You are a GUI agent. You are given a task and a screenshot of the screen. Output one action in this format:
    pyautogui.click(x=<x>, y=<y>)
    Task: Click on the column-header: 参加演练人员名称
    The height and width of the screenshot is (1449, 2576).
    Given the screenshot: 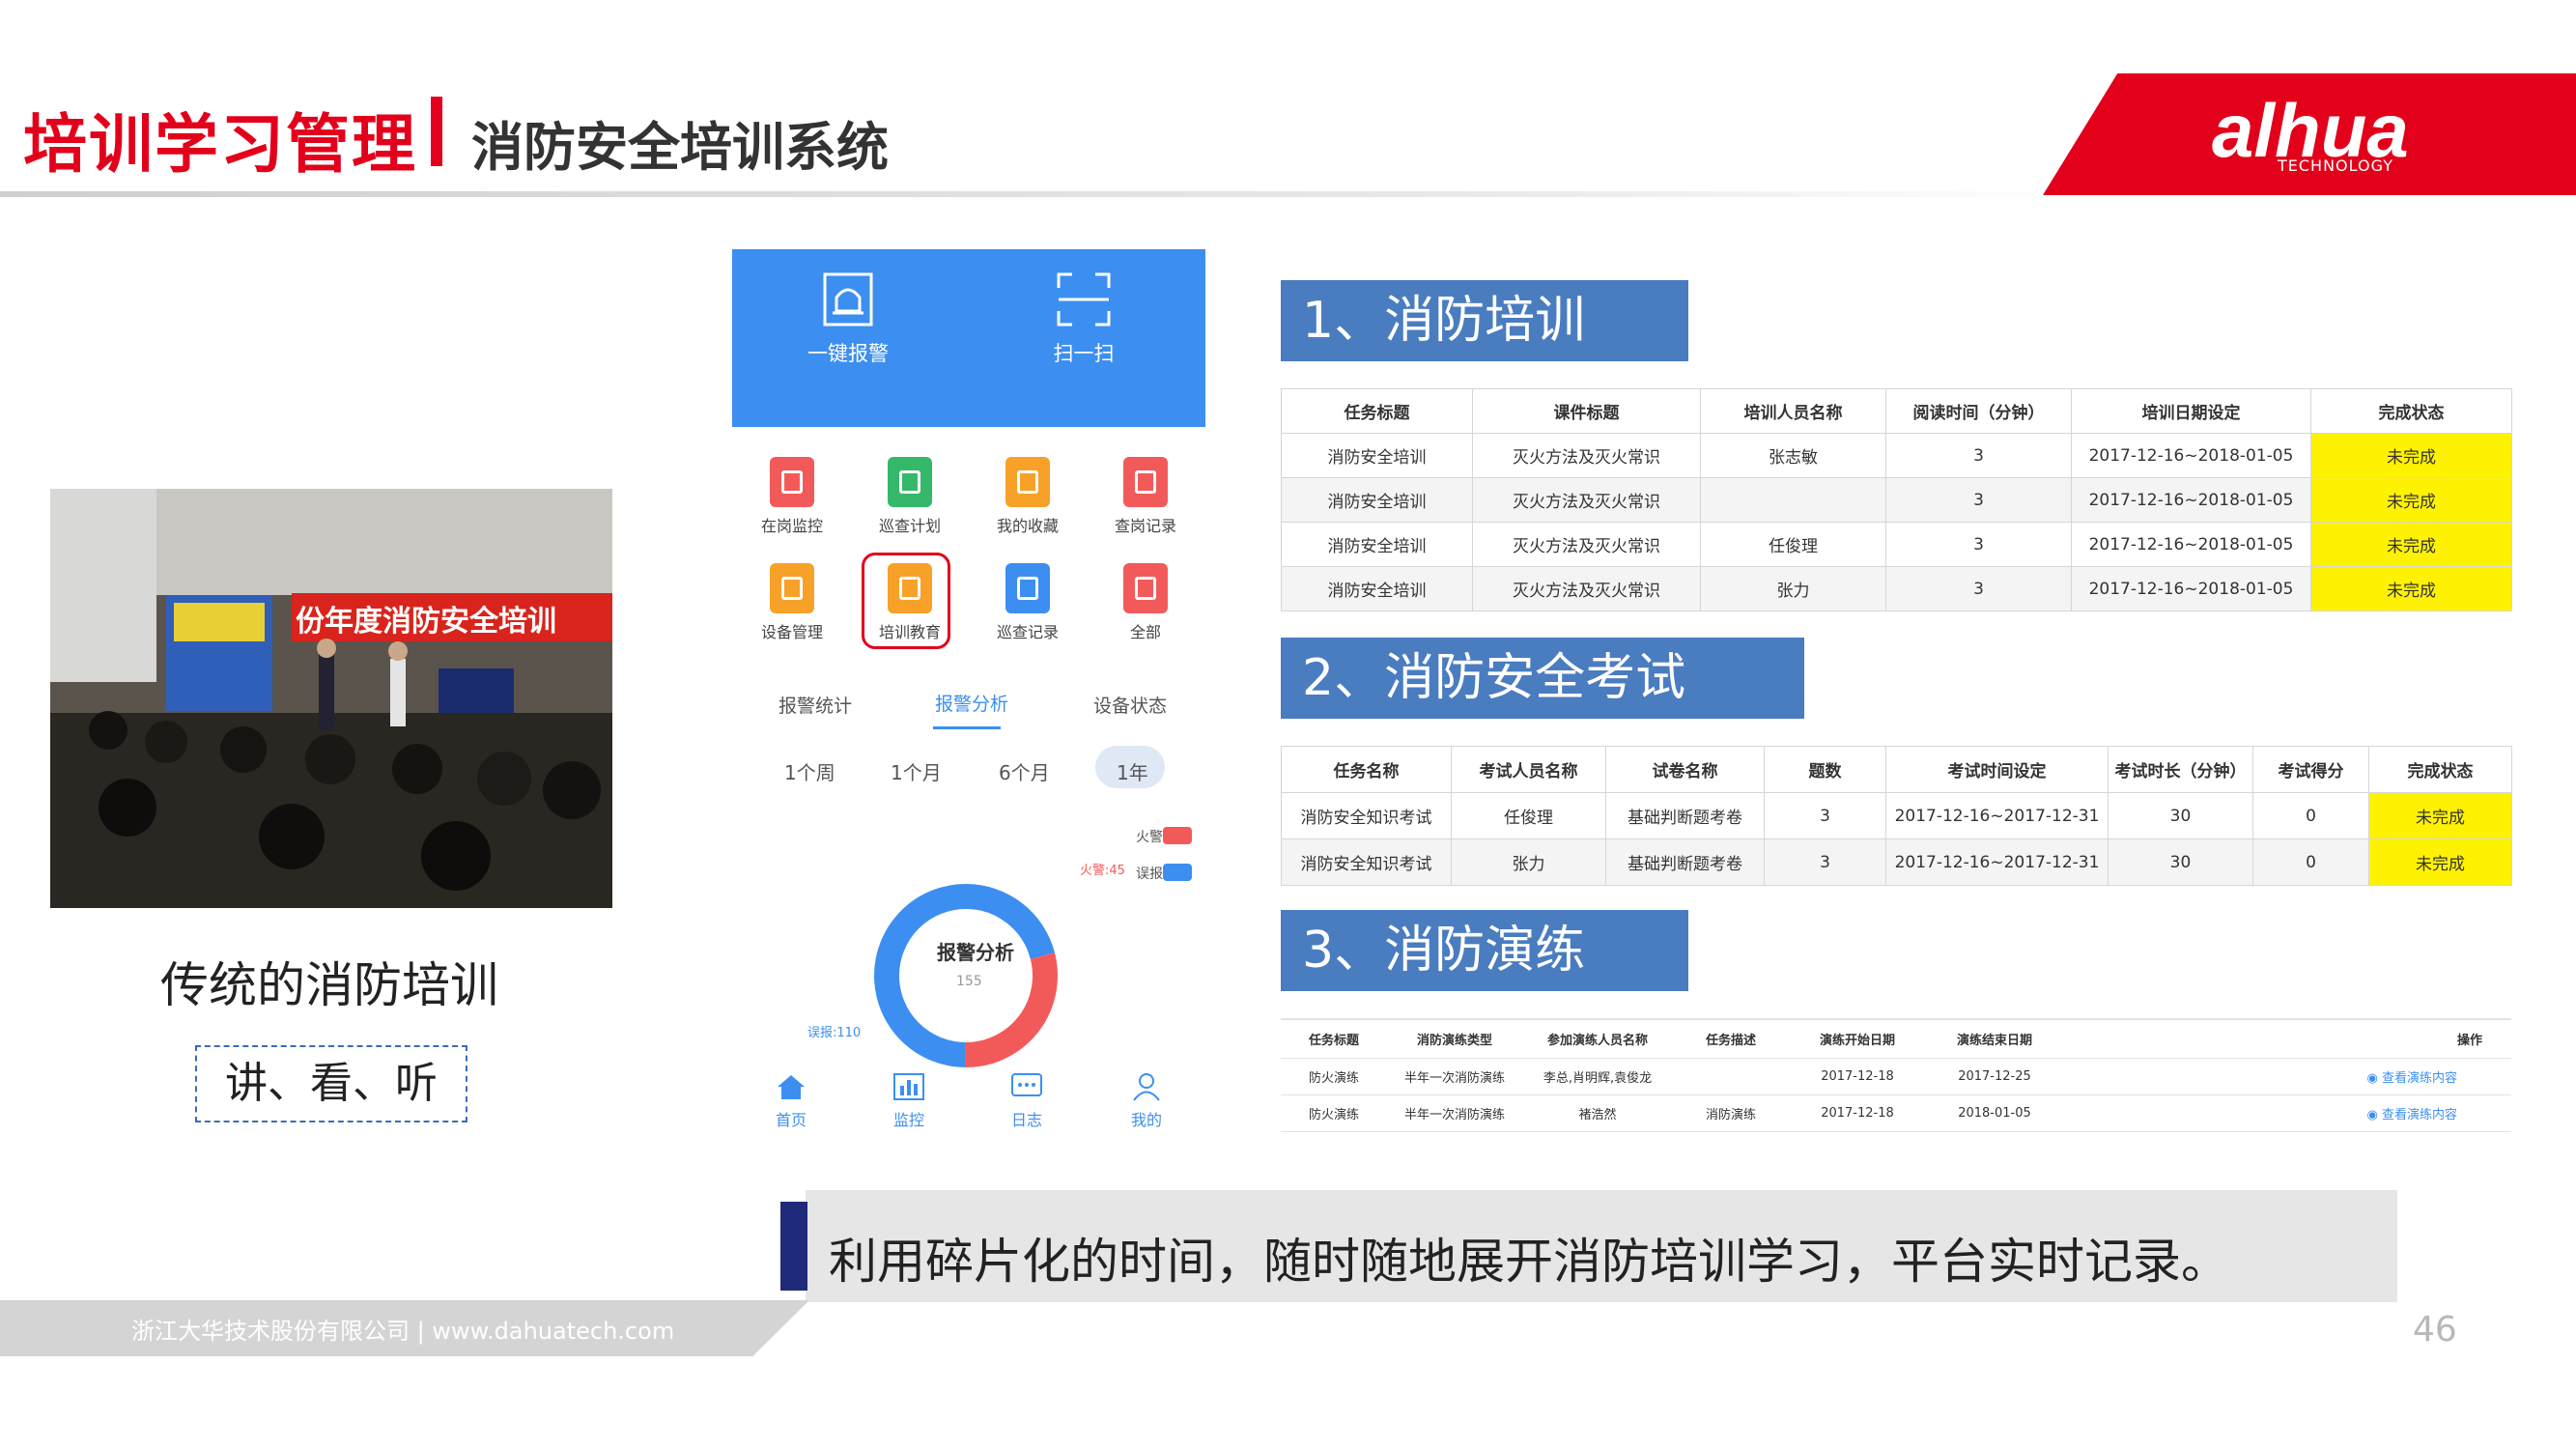 What is the action you would take?
    pyautogui.click(x=1597, y=1039)
    